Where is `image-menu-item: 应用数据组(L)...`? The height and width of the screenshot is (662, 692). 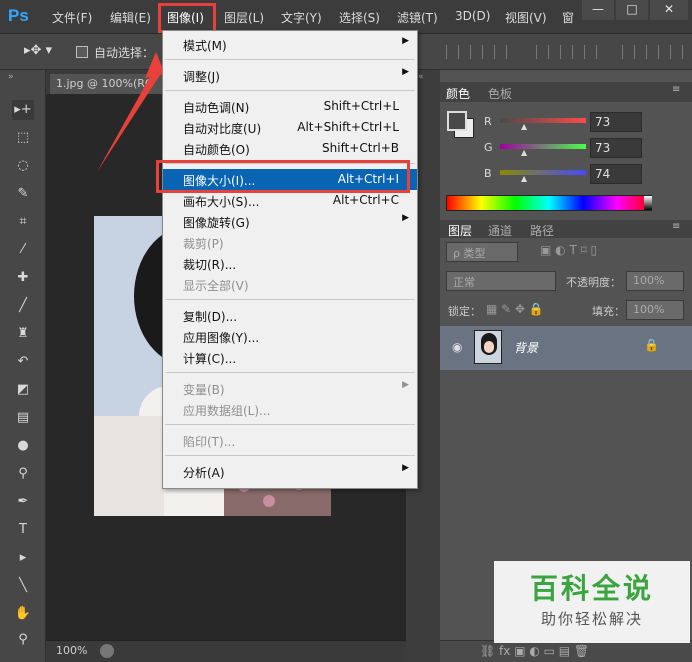 image-menu-item: 应用数据组(L)... is located at coordinates (290, 409).